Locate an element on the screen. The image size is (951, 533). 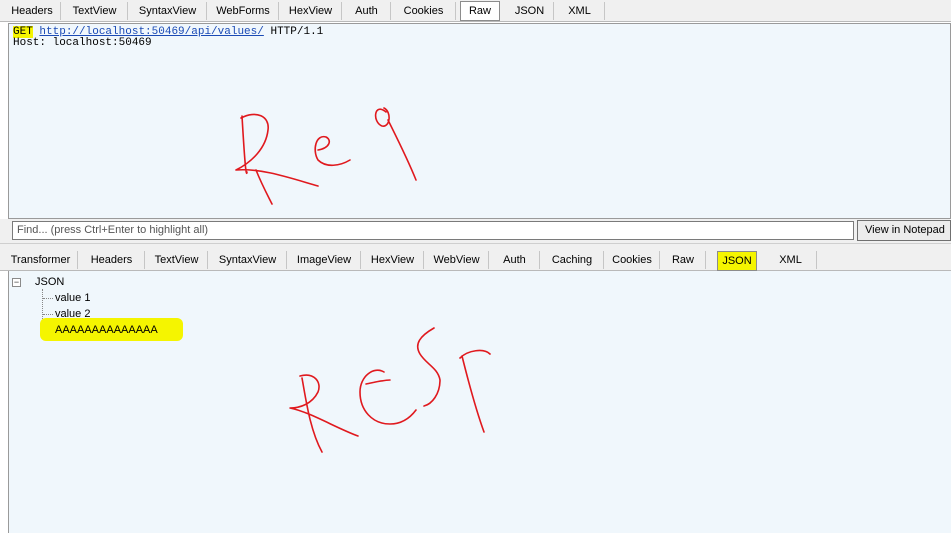
tab-response-json: JSON is located at coordinates (737, 261).